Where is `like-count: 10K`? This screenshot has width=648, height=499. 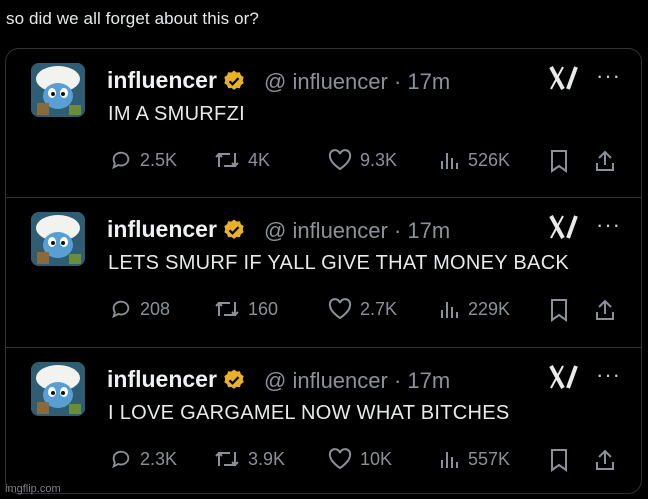 like-count: 10K is located at coordinates (376, 458).